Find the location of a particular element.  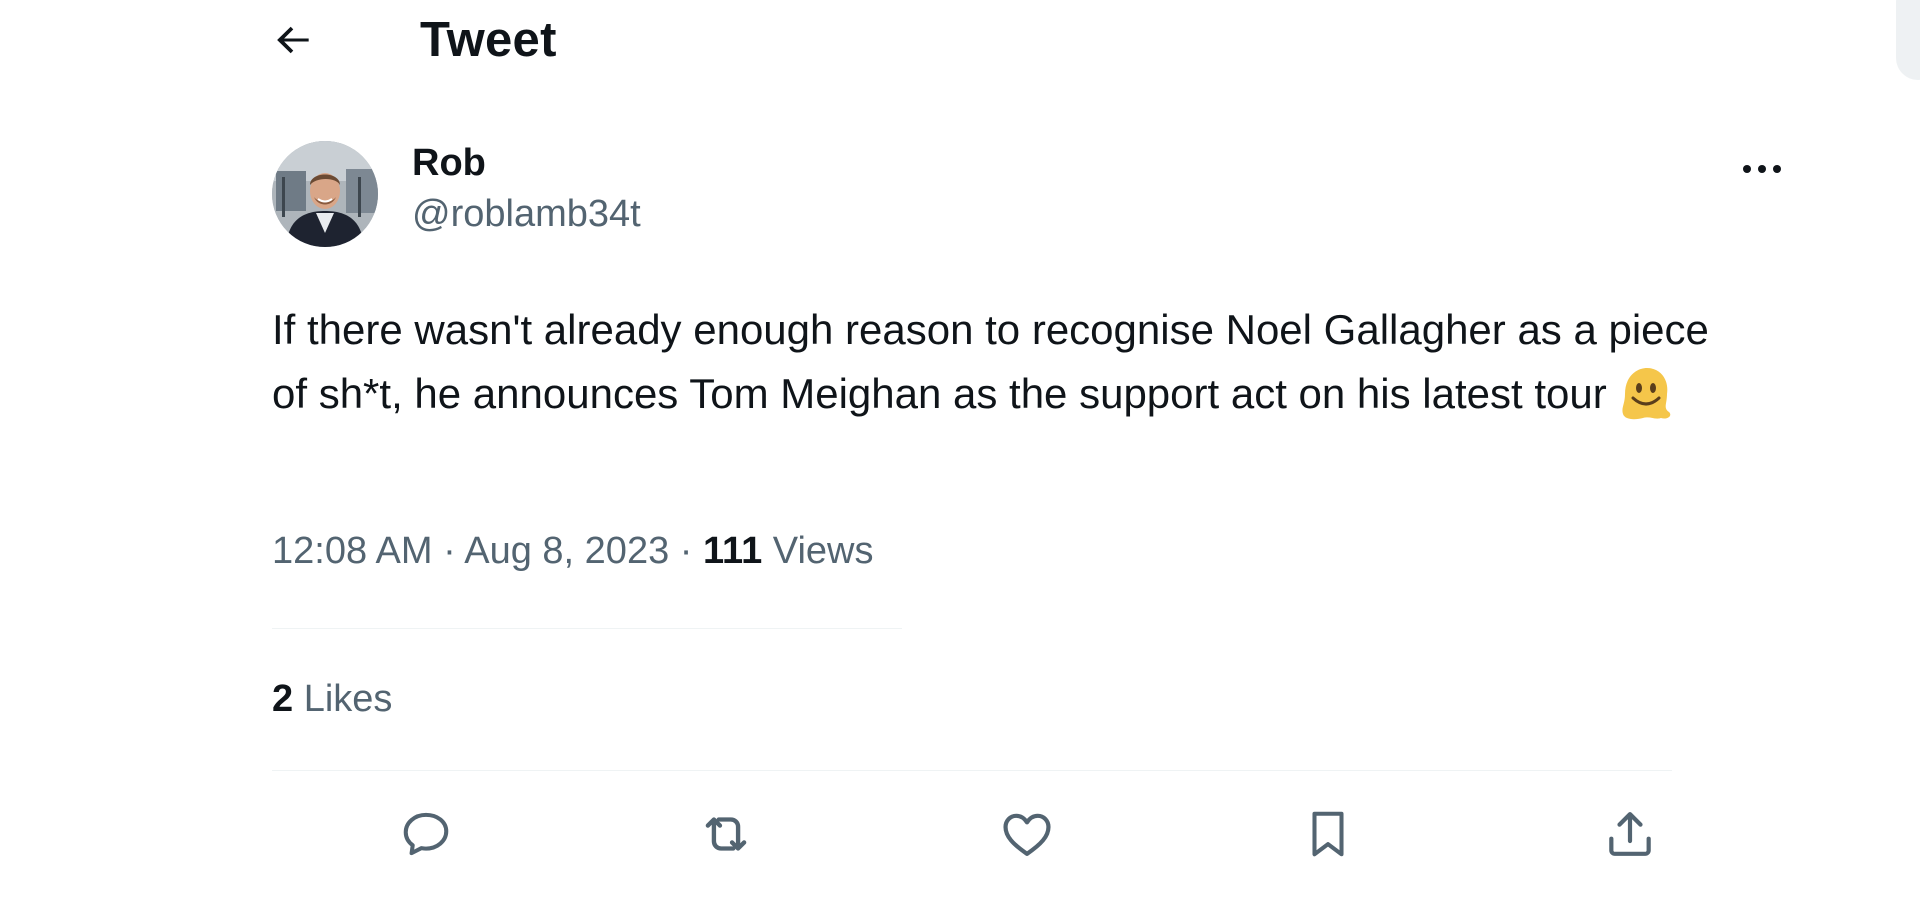

share-button is located at coordinates (1630, 834).